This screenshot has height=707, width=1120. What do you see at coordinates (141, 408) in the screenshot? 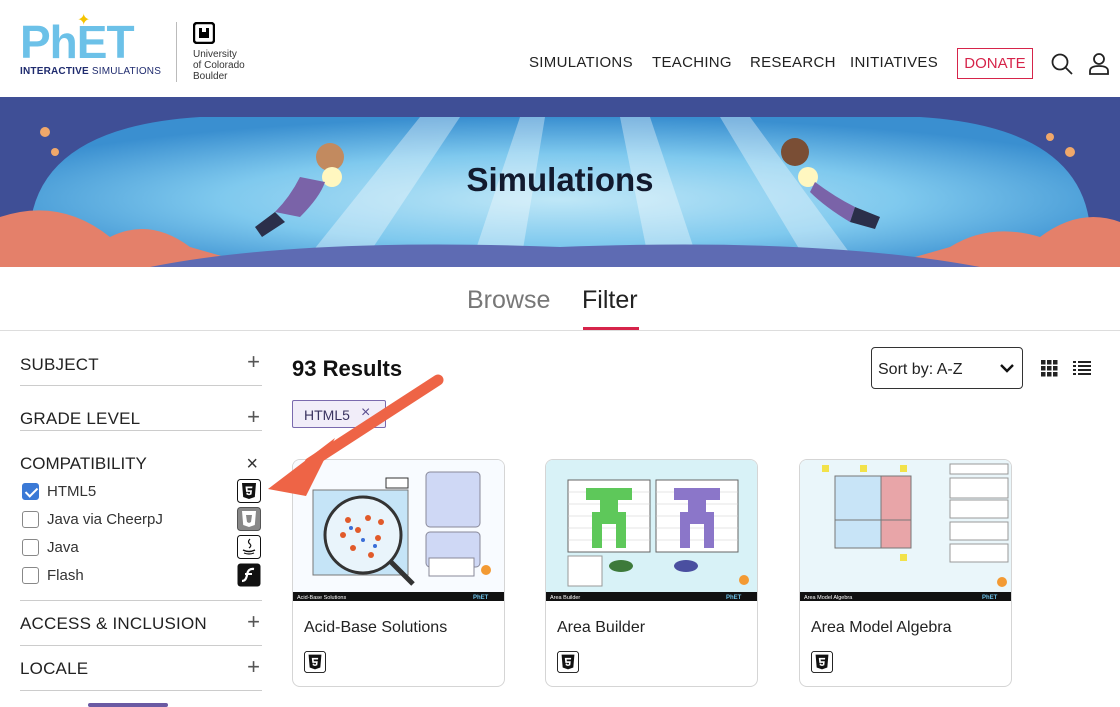
I see `filter-section-grade-level: GRADE LEVEL +` at bounding box center [141, 408].